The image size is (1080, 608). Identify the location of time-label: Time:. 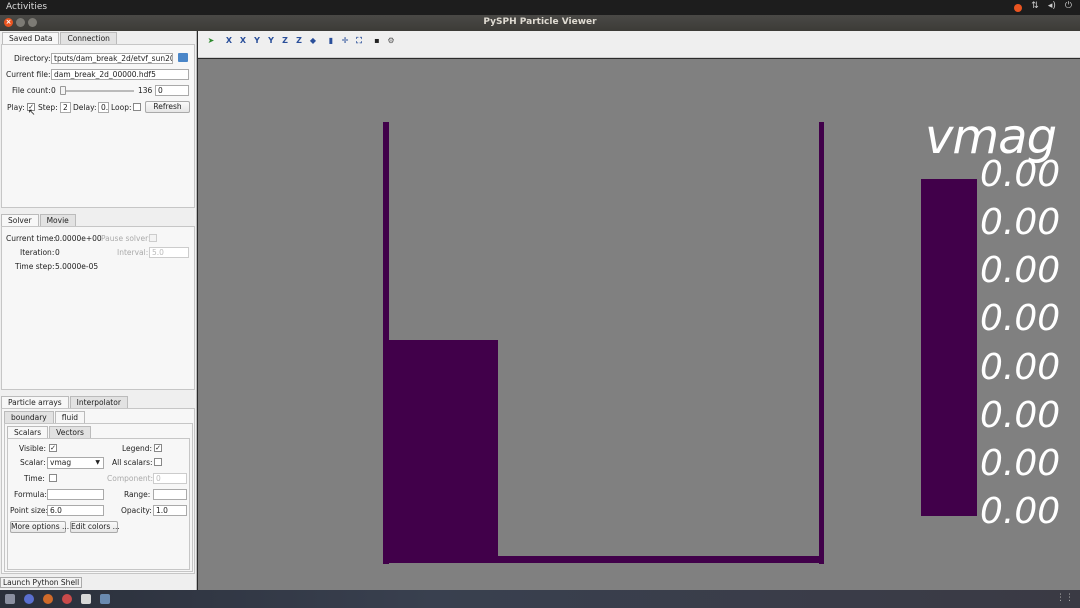
(34, 478).